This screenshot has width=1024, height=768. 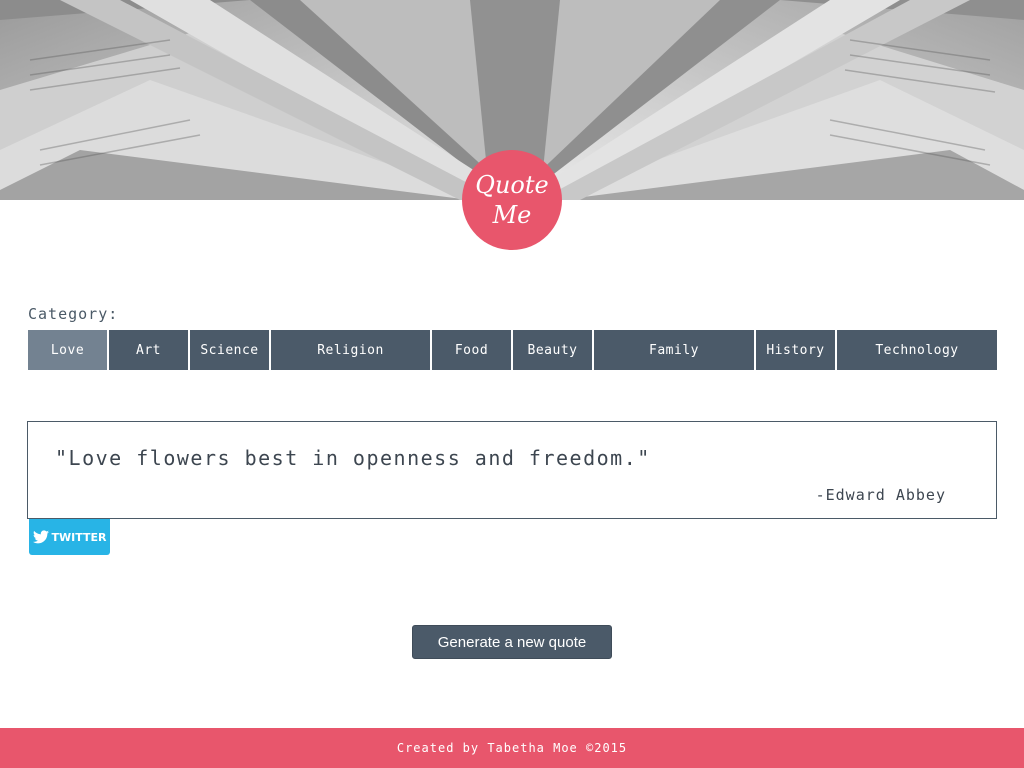 What do you see at coordinates (67, 350) in the screenshot?
I see `category-love-button: Love` at bounding box center [67, 350].